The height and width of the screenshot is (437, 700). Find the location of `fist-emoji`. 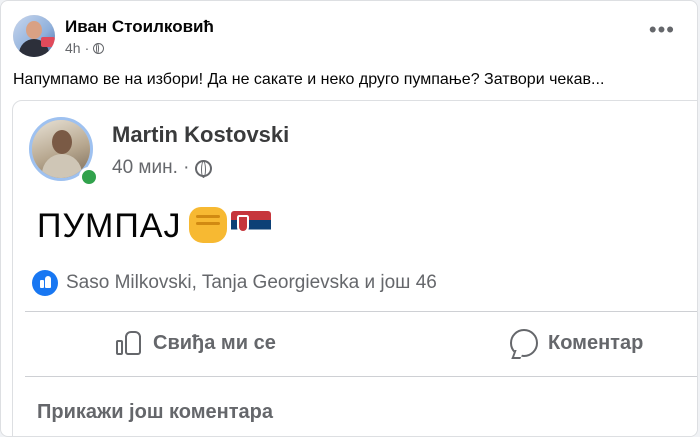

fist-emoji is located at coordinates (208, 225).